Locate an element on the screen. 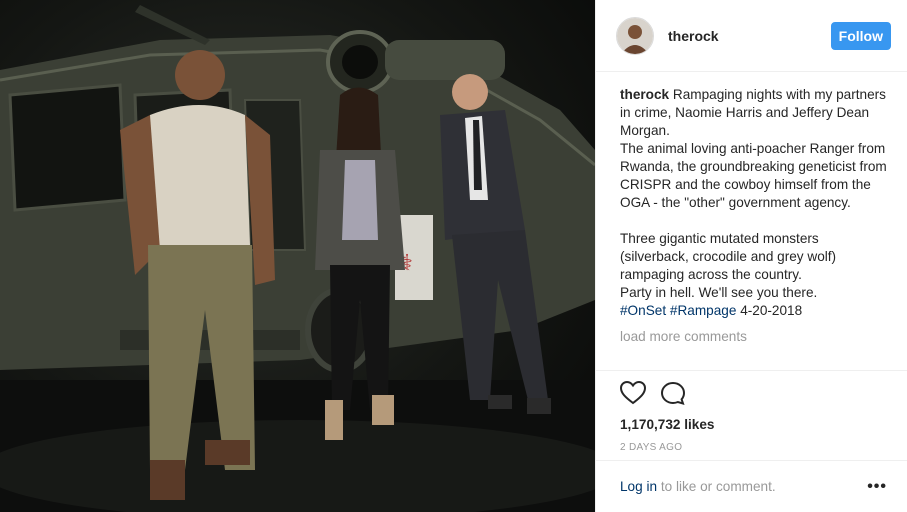  avatar is located at coordinates (635, 35).